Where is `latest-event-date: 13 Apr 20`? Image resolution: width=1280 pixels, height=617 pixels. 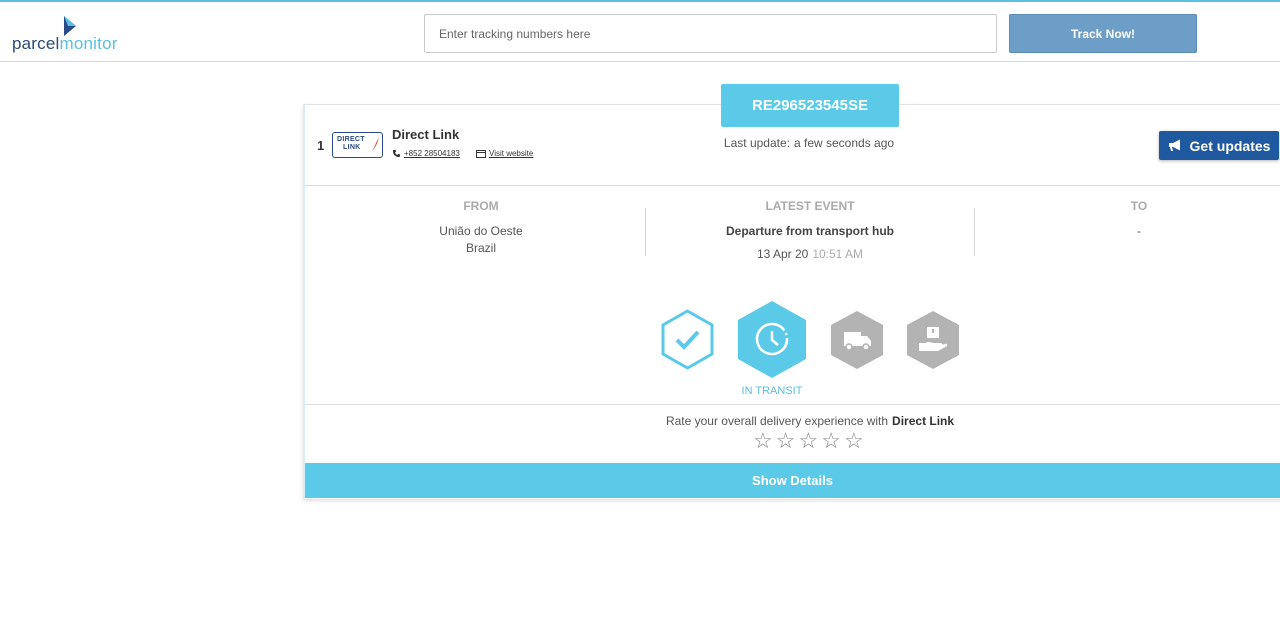 latest-event-date: 13 Apr 20 is located at coordinates (782, 254).